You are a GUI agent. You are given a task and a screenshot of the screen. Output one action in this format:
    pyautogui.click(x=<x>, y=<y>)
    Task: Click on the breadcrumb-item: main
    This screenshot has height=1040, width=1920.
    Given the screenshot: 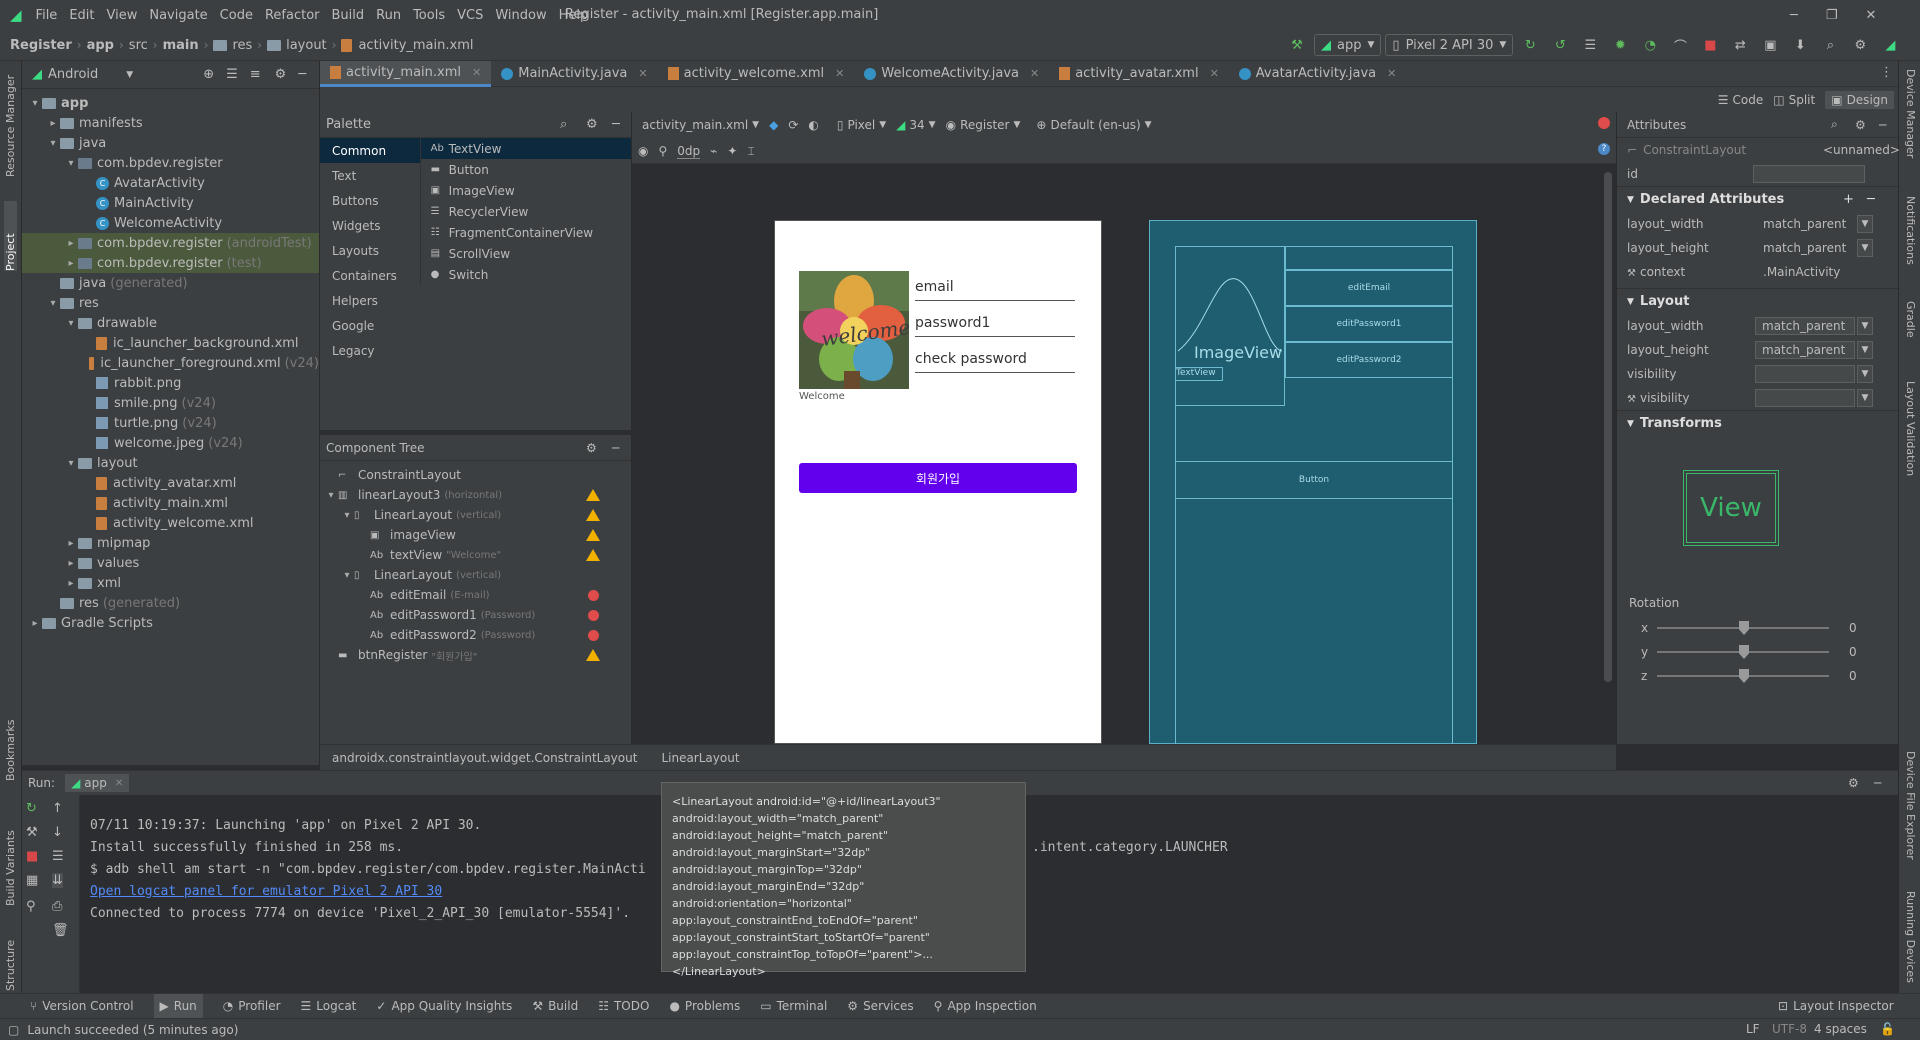 What is the action you would take?
    pyautogui.click(x=181, y=45)
    